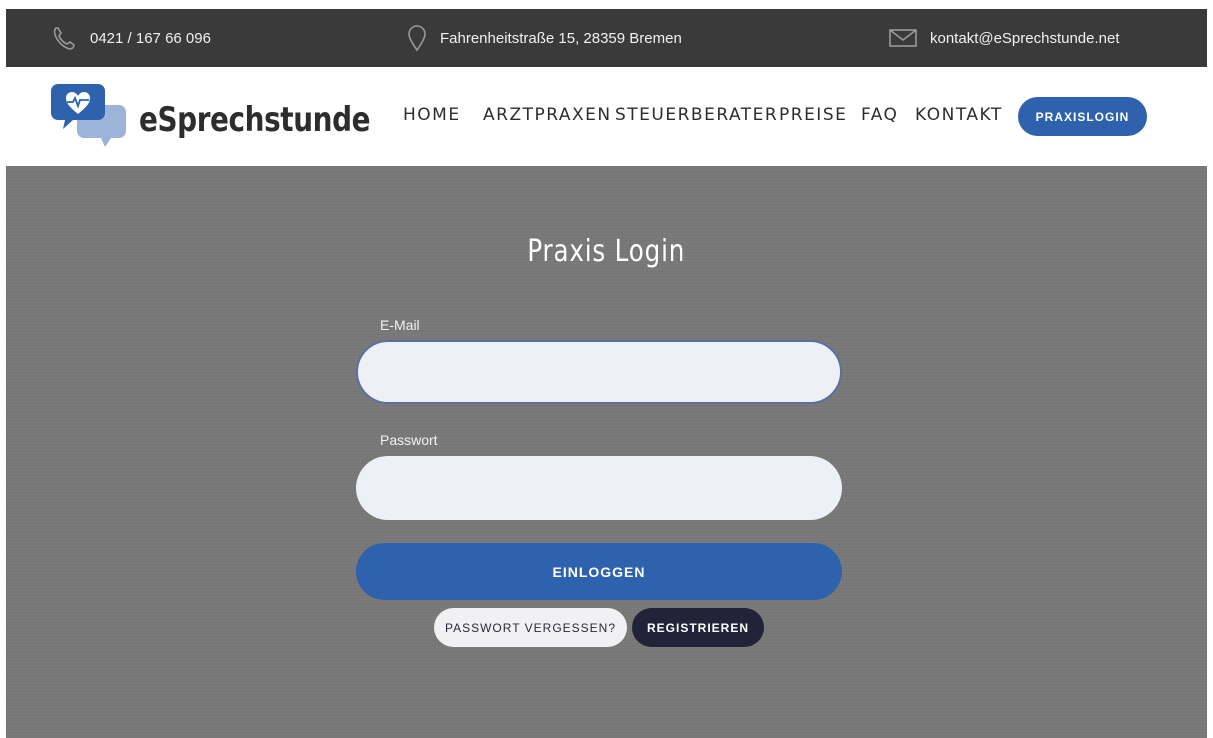 This screenshot has width=1213, height=738. What do you see at coordinates (599, 488) in the screenshot?
I see `password-input` at bounding box center [599, 488].